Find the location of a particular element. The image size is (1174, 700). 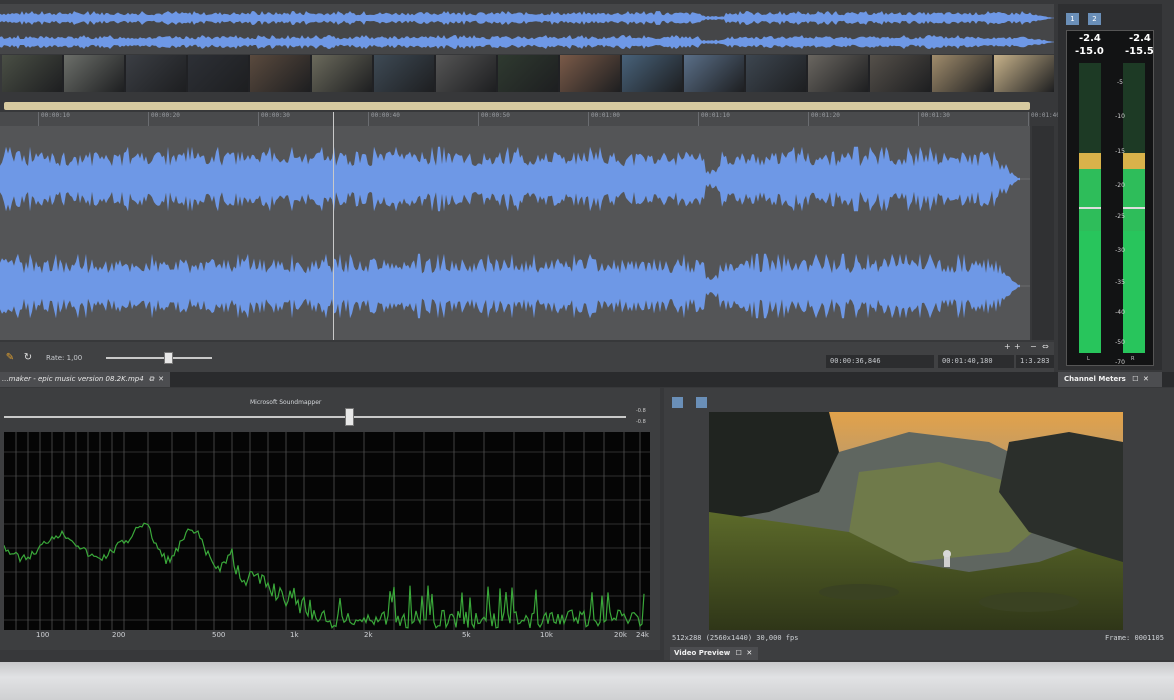

preview-split-icon is located at coordinates (701, 402).